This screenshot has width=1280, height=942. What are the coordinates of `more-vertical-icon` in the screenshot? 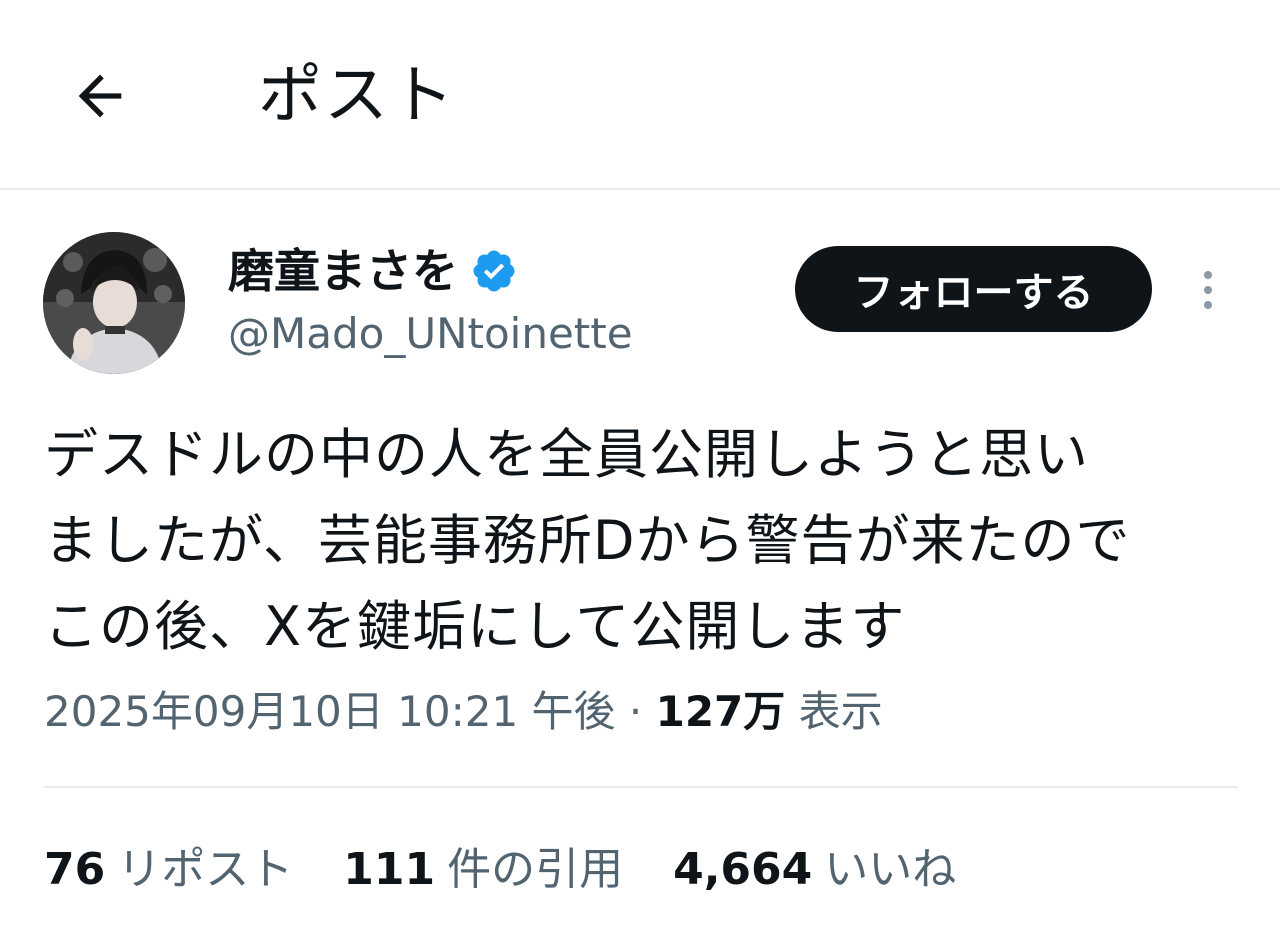 It's located at (1208, 290).